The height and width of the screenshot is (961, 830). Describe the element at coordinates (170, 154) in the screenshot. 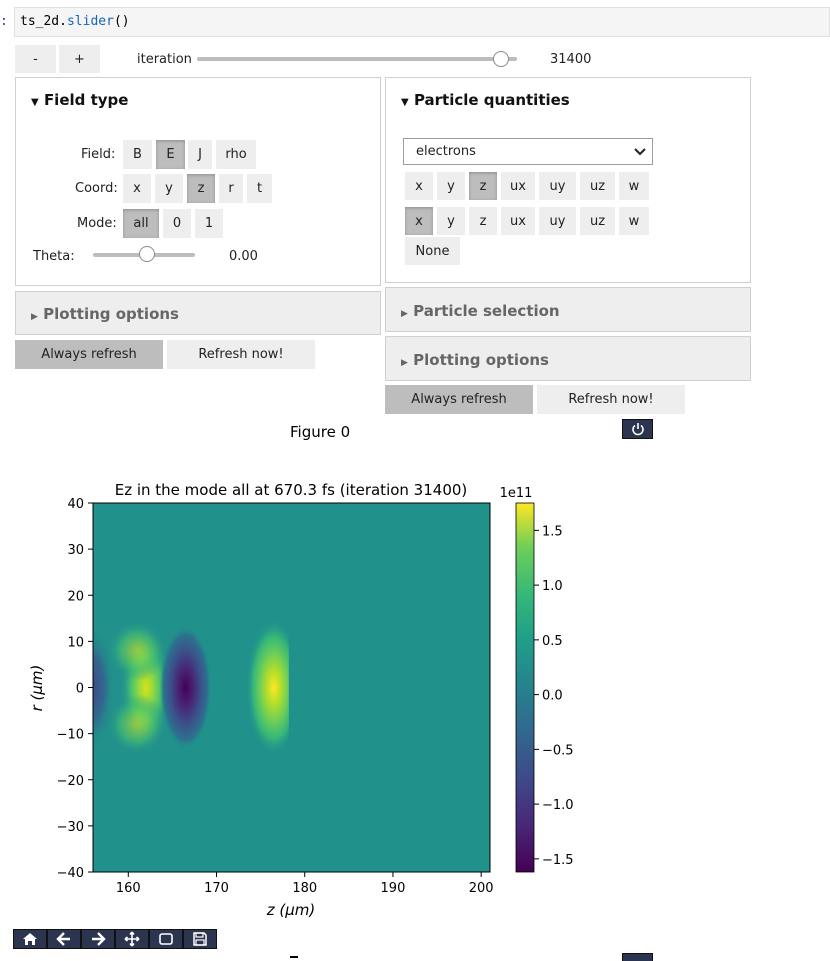

I see `field-option-e: E` at that location.